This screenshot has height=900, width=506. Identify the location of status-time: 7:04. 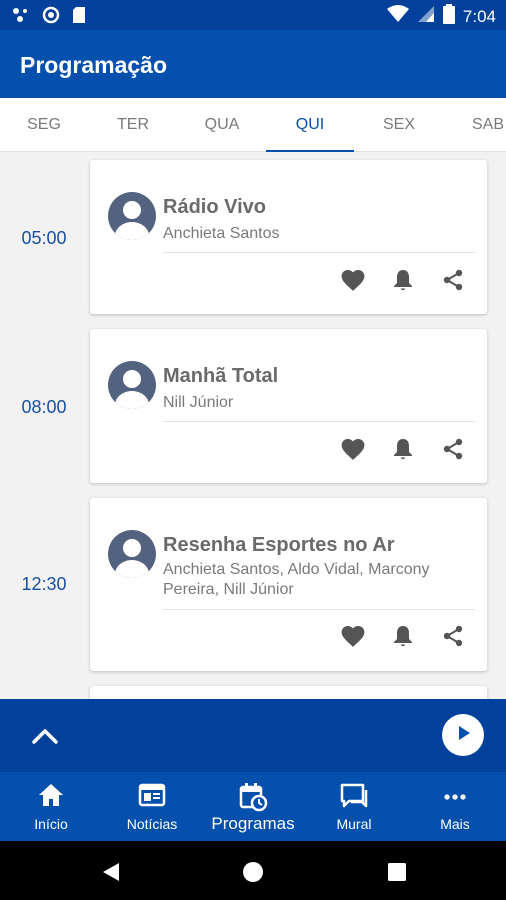
(479, 16).